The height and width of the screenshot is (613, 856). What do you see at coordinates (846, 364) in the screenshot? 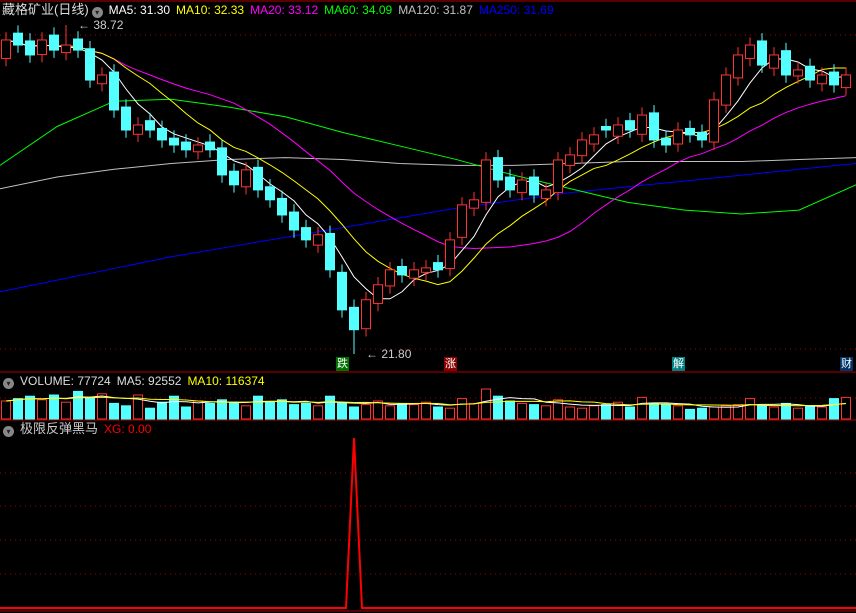
I see `signal-marker: 财` at bounding box center [846, 364].